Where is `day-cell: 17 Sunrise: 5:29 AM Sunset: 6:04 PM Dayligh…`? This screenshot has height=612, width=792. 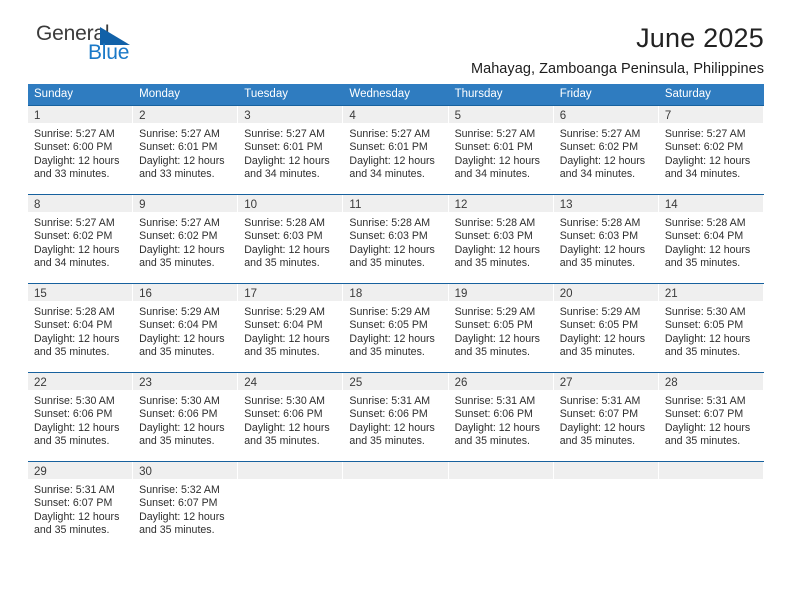 day-cell: 17 Sunrise: 5:29 AM Sunset: 6:04 PM Dayligh… is located at coordinates (291, 324).